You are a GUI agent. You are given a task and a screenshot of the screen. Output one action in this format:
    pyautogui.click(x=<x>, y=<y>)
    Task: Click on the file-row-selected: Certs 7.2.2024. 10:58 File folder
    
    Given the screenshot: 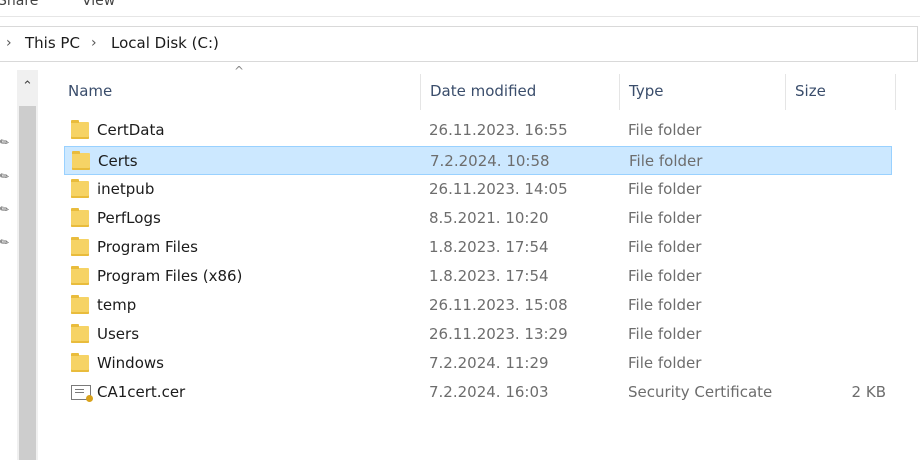 What is the action you would take?
    pyautogui.click(x=478, y=160)
    